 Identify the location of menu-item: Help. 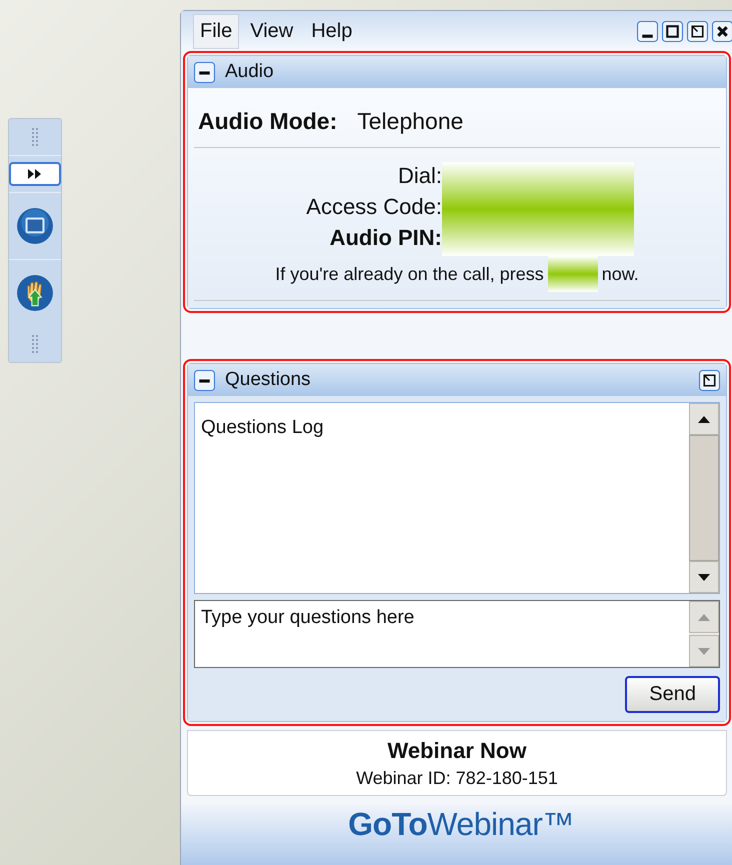
(332, 31).